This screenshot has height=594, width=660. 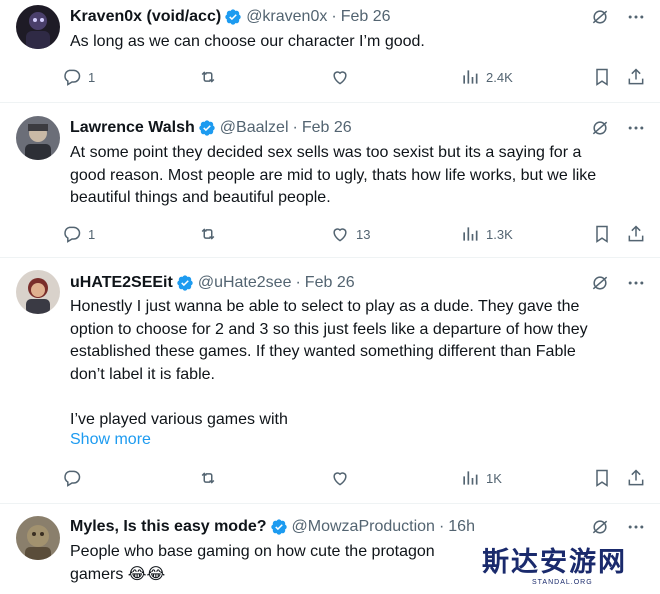 I want to click on watermark-subtext: STANDAL.ORG, so click(x=562, y=582).